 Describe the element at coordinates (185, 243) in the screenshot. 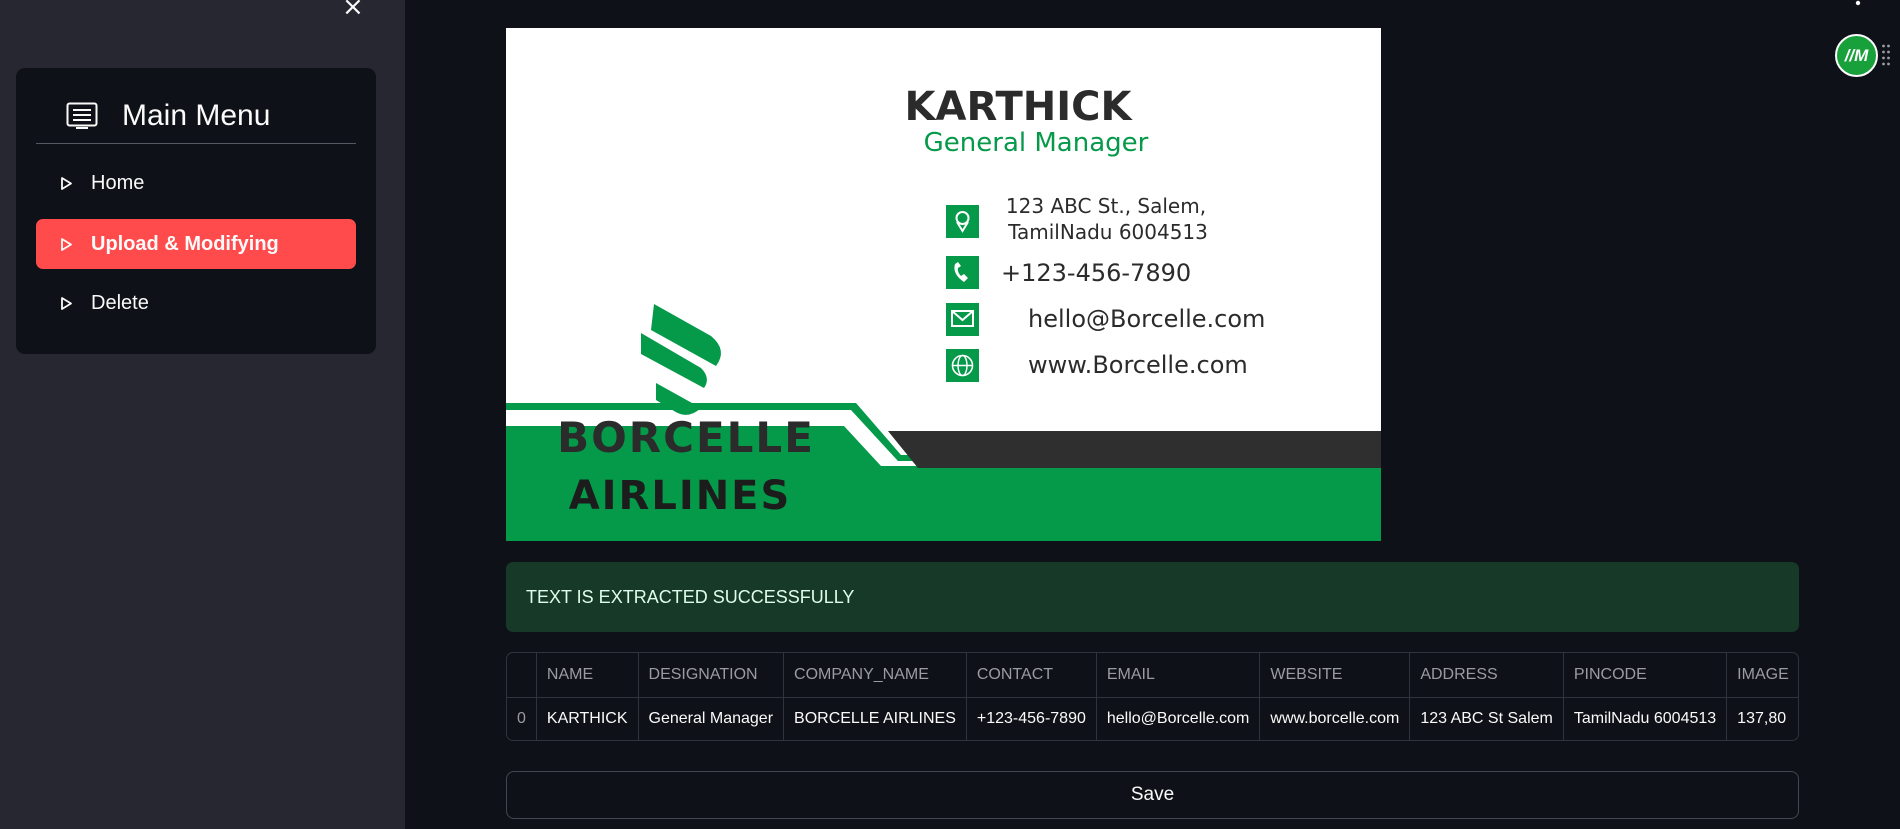

I see `menu-item-label: Upload & Modifying` at that location.